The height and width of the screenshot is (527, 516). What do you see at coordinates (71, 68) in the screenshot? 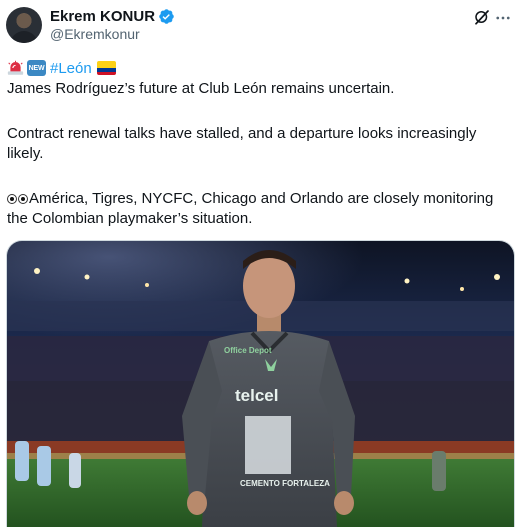
I see `hashtag-link: #León` at bounding box center [71, 68].